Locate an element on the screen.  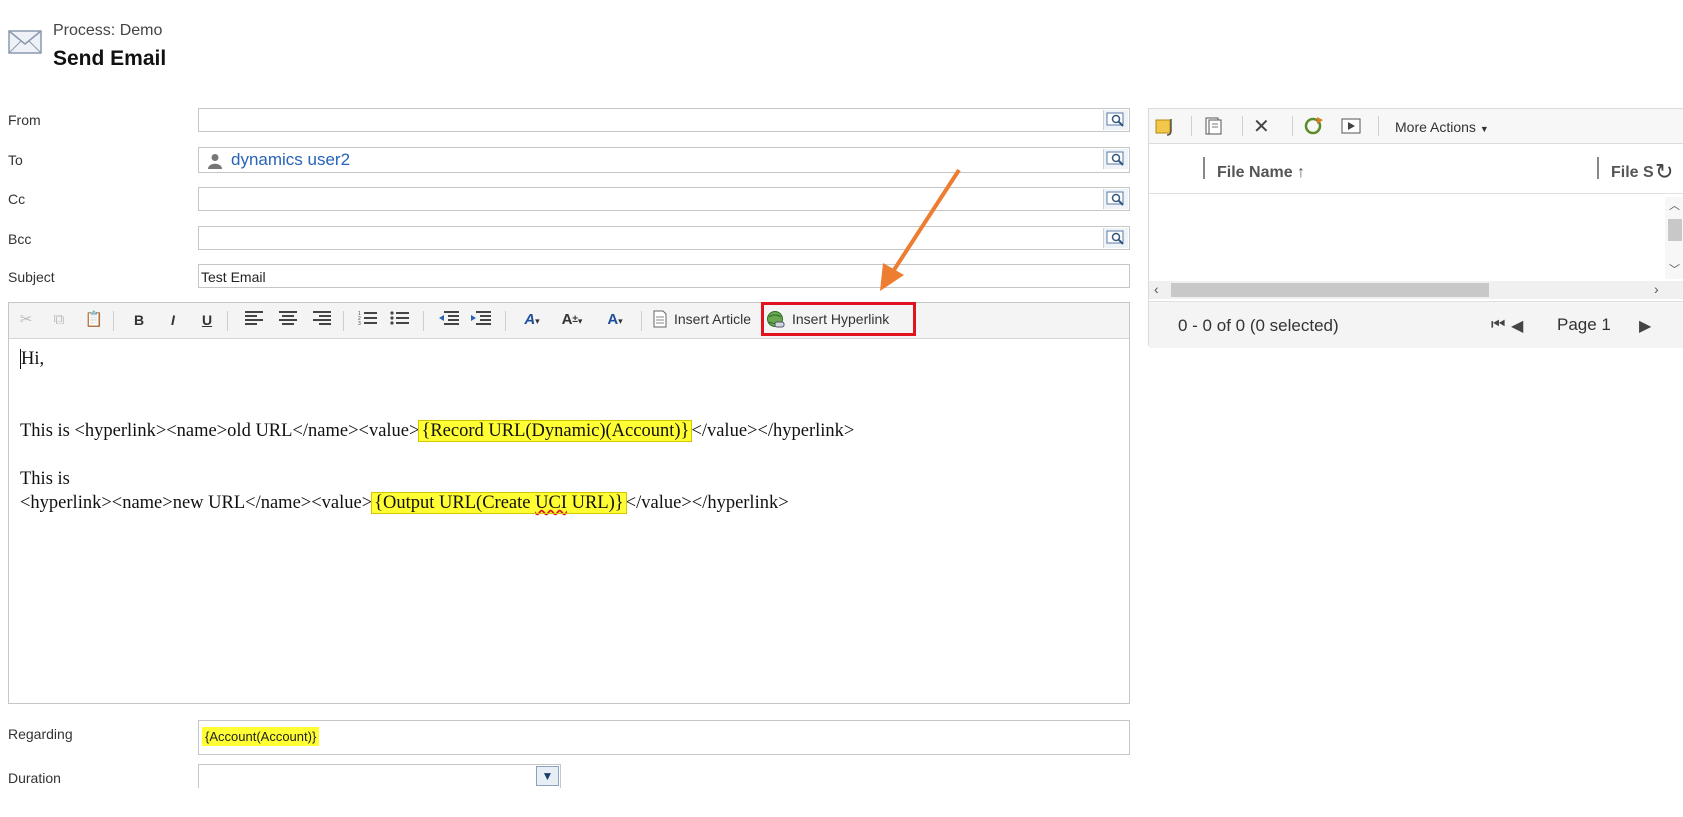
page-title: Send Email is located at coordinates (110, 58).